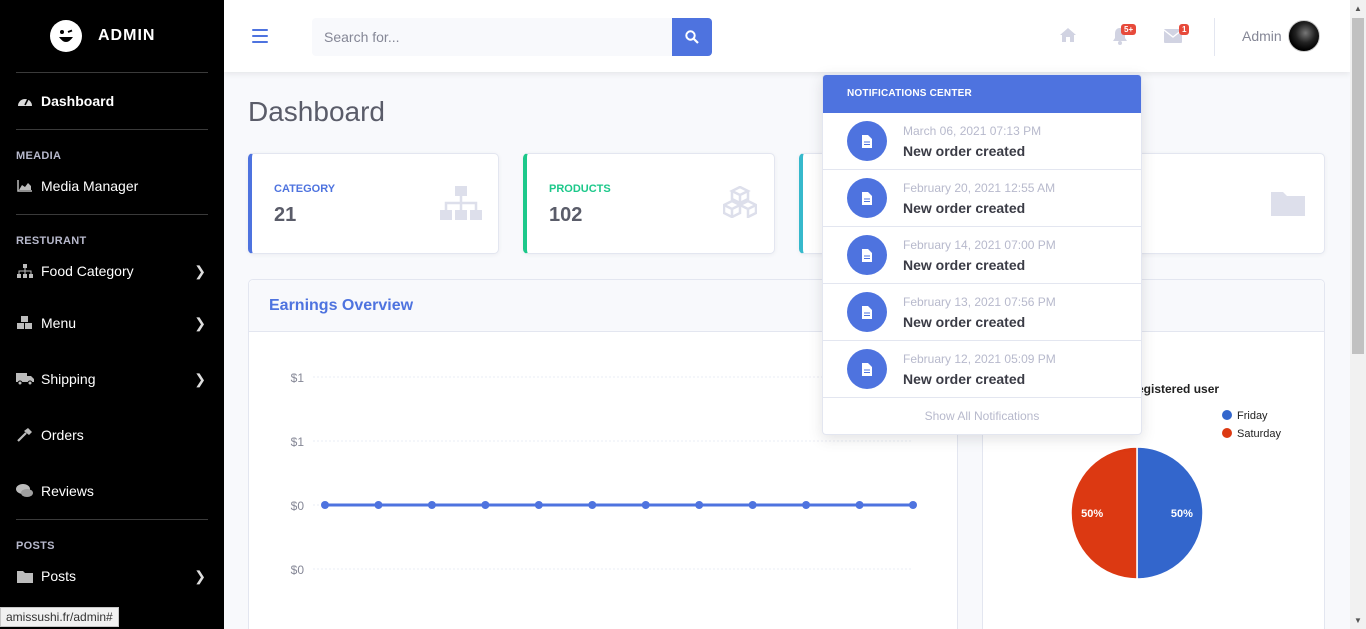 Image resolution: width=1366 pixels, height=629 pixels. What do you see at coordinates (979, 187) in the screenshot?
I see `notification-date: February 20, 2021 12:55 AM` at bounding box center [979, 187].